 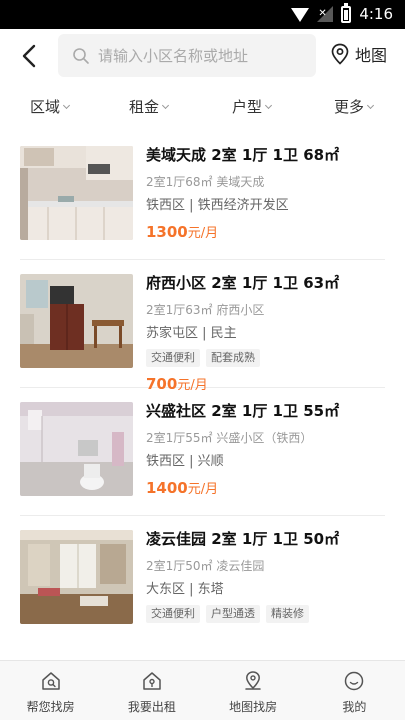 What do you see at coordinates (243, 411) in the screenshot?
I see `listing-title: 兴盛社区 2室 1厅 1卫 55㎡` at bounding box center [243, 411].